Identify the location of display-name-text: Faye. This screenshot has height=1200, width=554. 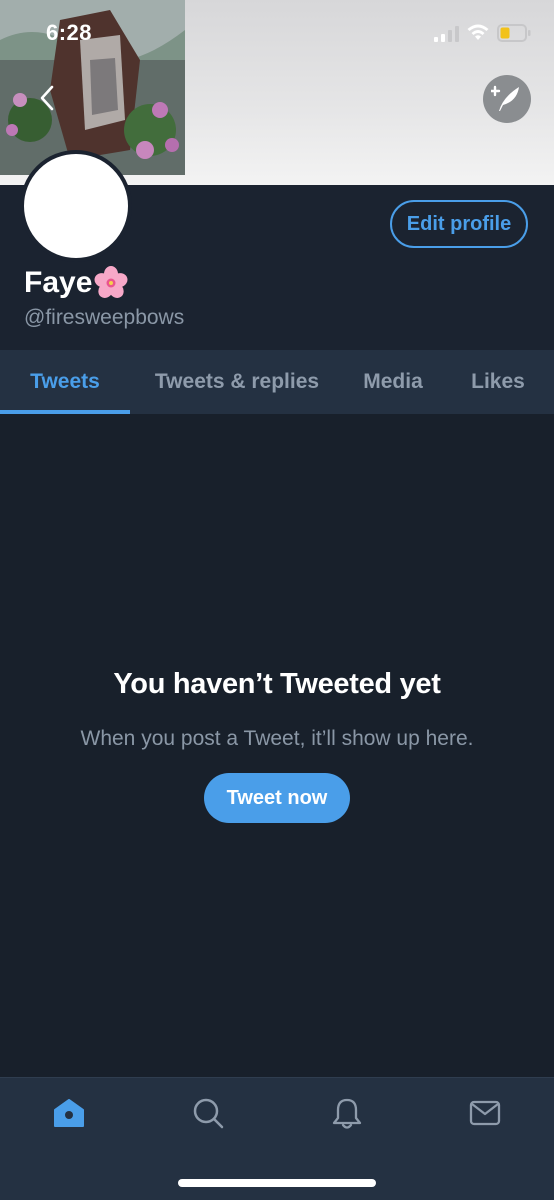
(58, 282).